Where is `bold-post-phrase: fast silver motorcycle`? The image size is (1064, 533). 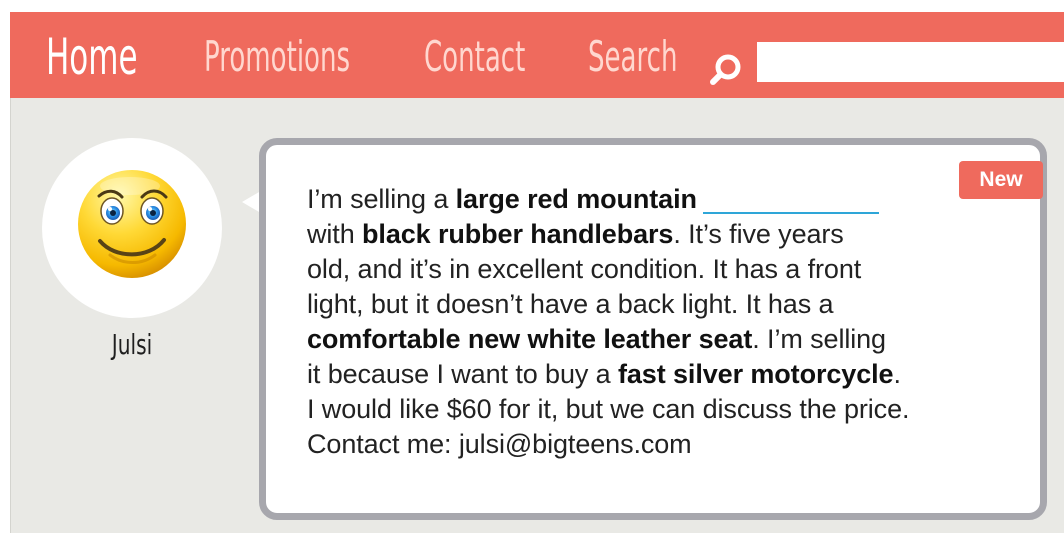 bold-post-phrase: fast silver motorcycle is located at coordinates (756, 374).